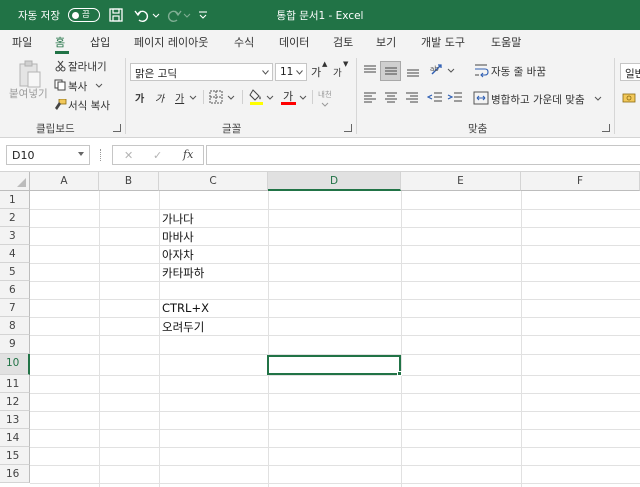 This screenshot has width=640, height=487. What do you see at coordinates (81, 154) in the screenshot?
I see `name-box-dropdown-icon` at bounding box center [81, 154].